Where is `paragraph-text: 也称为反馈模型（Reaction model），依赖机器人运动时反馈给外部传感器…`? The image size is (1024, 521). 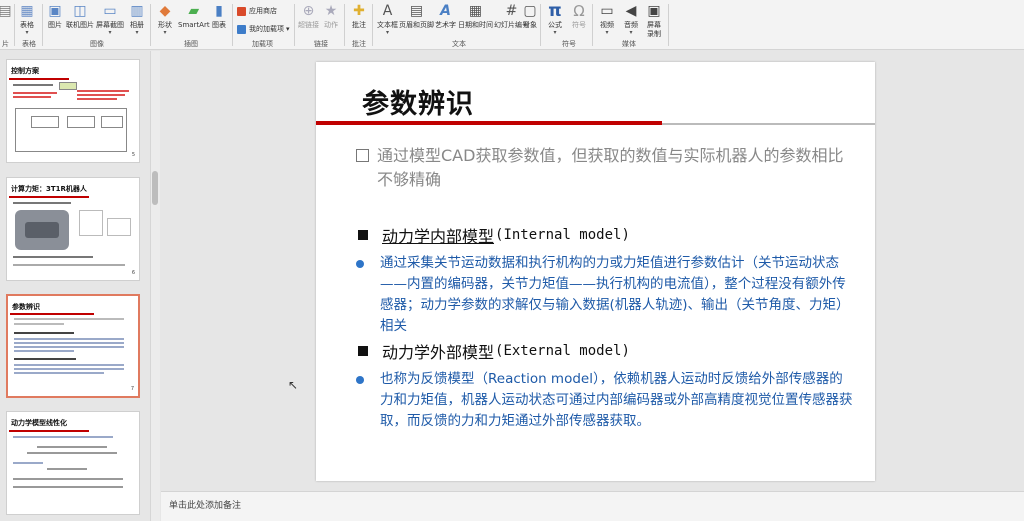 paragraph-text: 也称为反馈模型（Reaction model），依赖机器人运动时反馈给外部传感器… is located at coordinates (616, 400).